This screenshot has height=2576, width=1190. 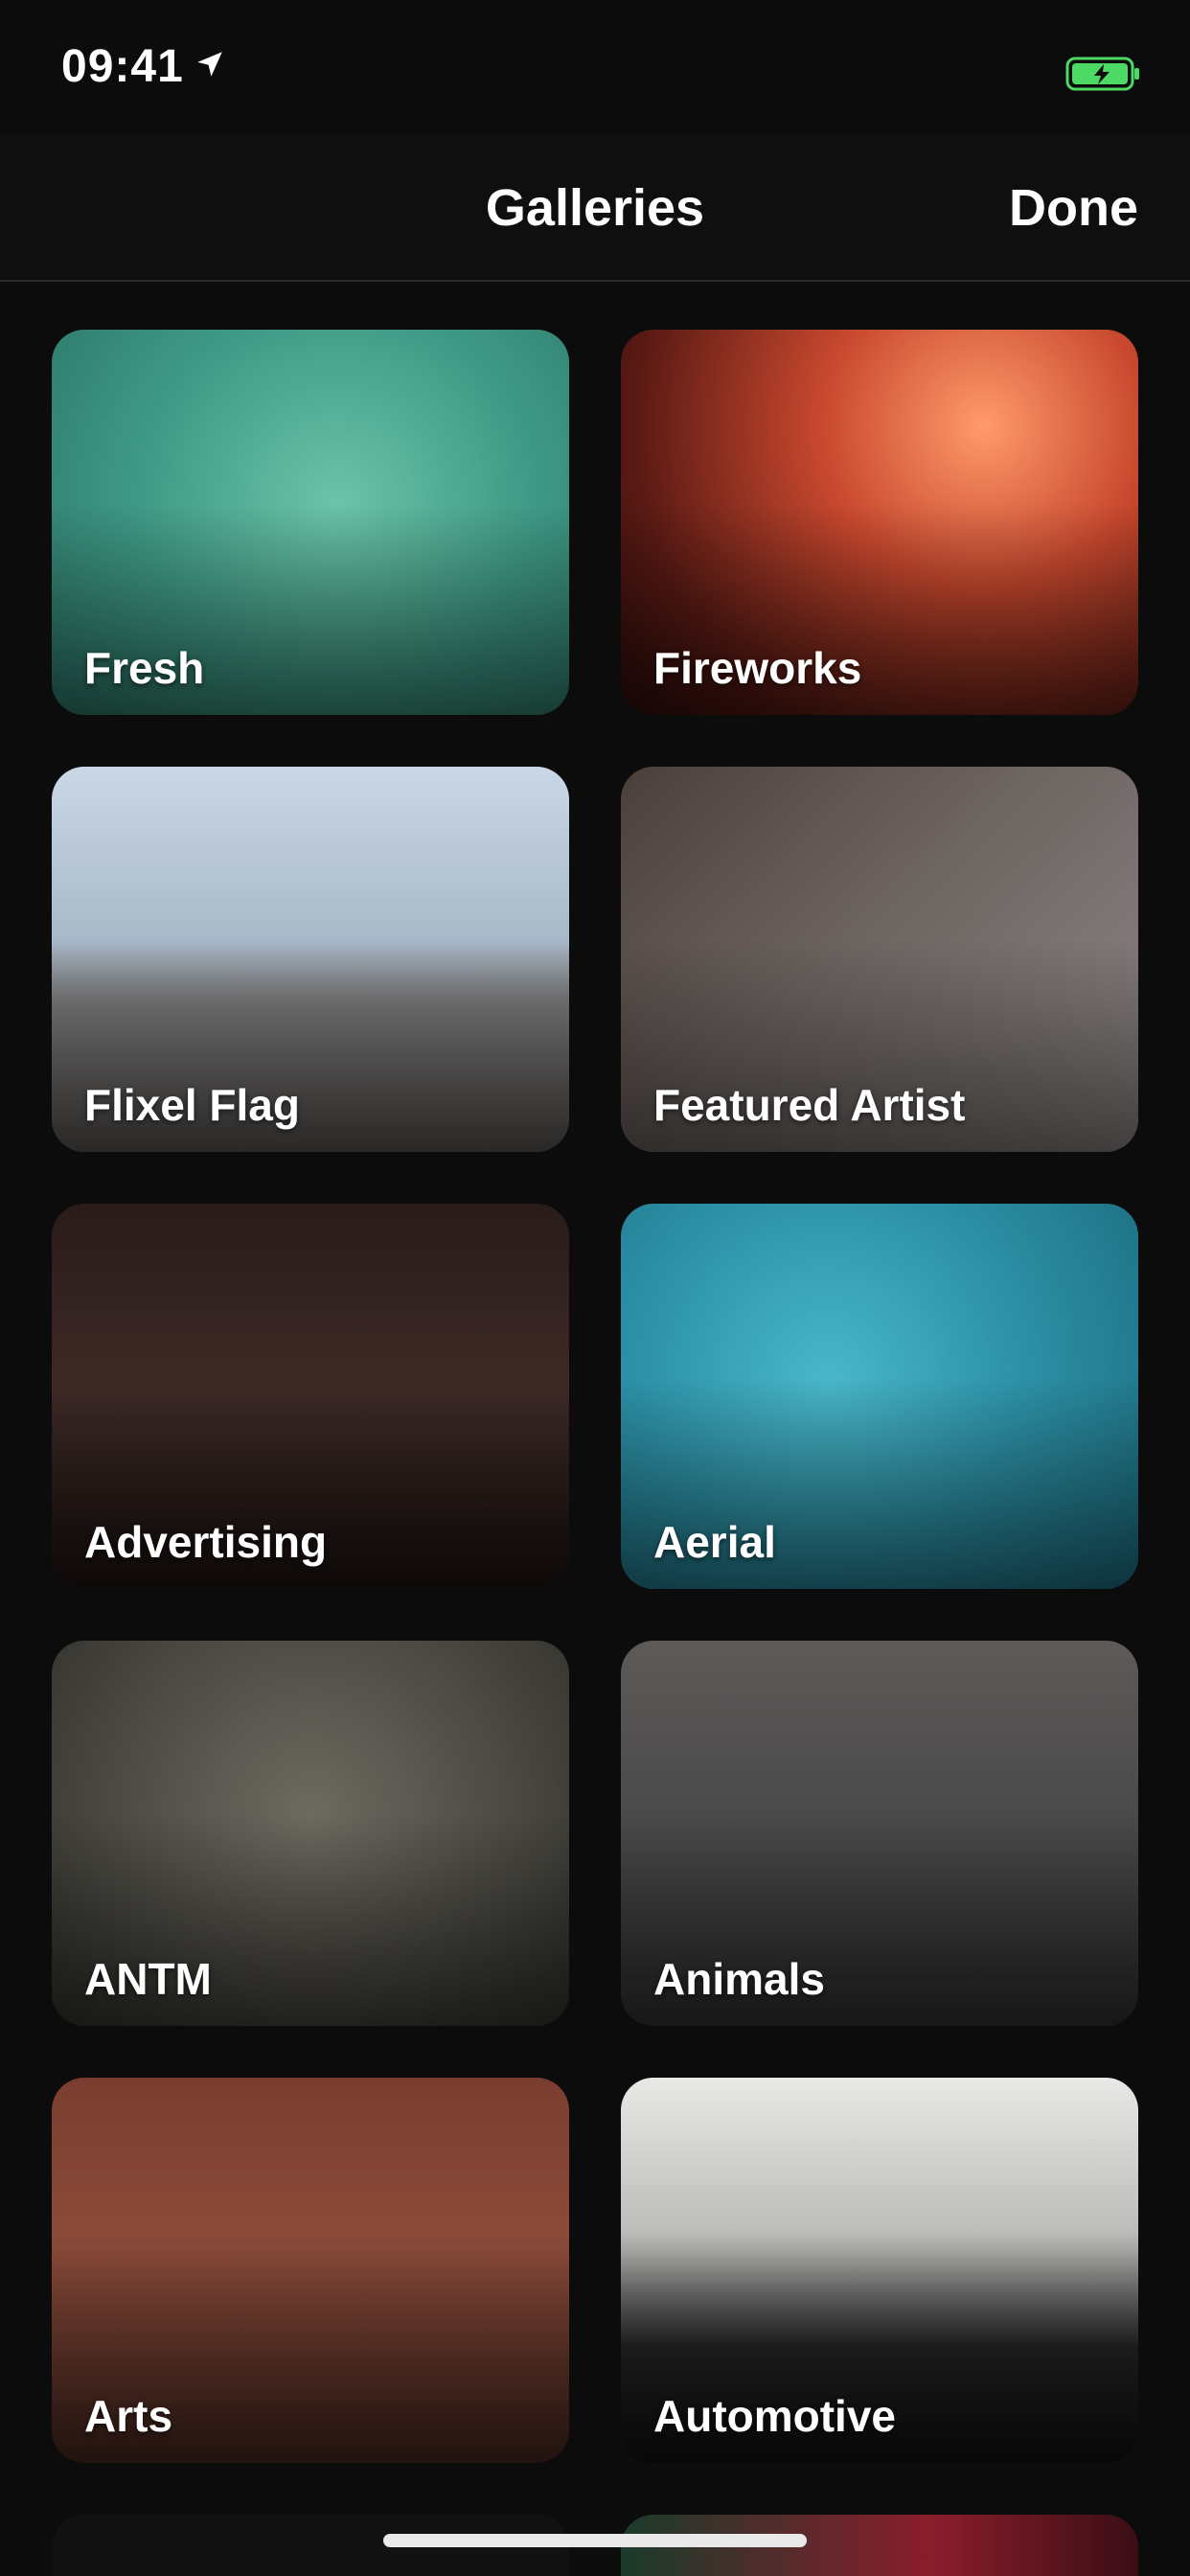 What do you see at coordinates (880, 959) in the screenshot?
I see `gallery-tile-featured-artist: Featured Artist` at bounding box center [880, 959].